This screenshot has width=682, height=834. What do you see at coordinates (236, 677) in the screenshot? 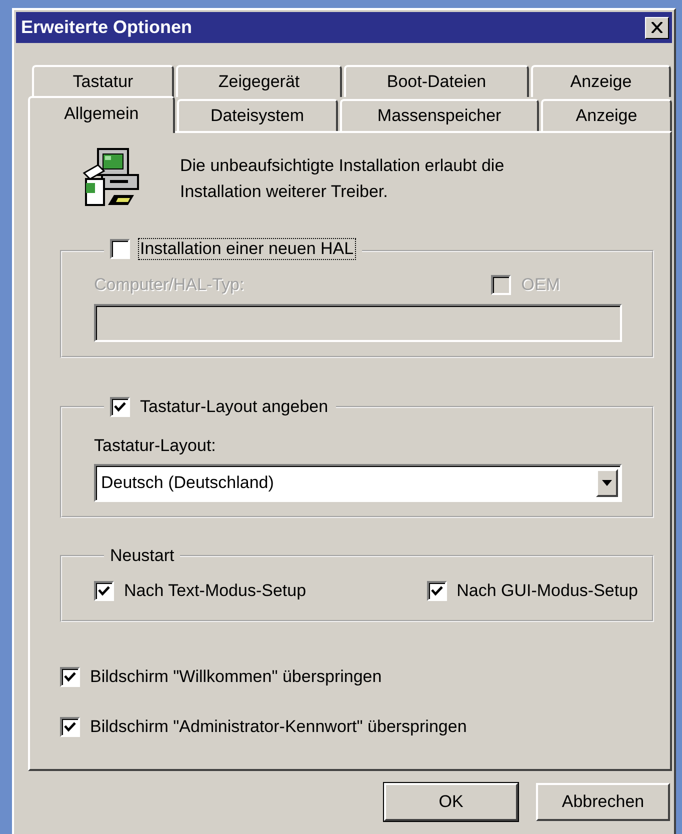
I see `checkbox-label: Bildschirm "Willkommen" überspringen` at bounding box center [236, 677].